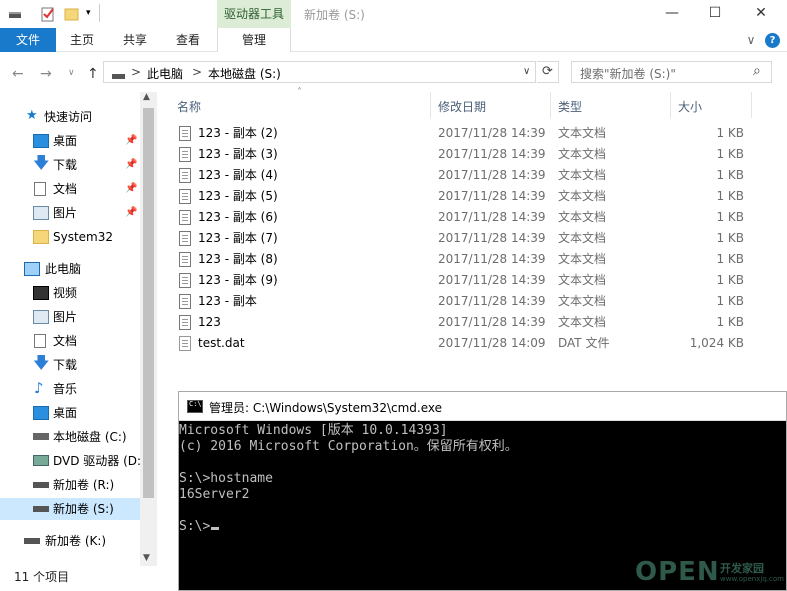 This screenshot has height=591, width=787. I want to click on file-name: 123 - 副本, so click(227, 301).